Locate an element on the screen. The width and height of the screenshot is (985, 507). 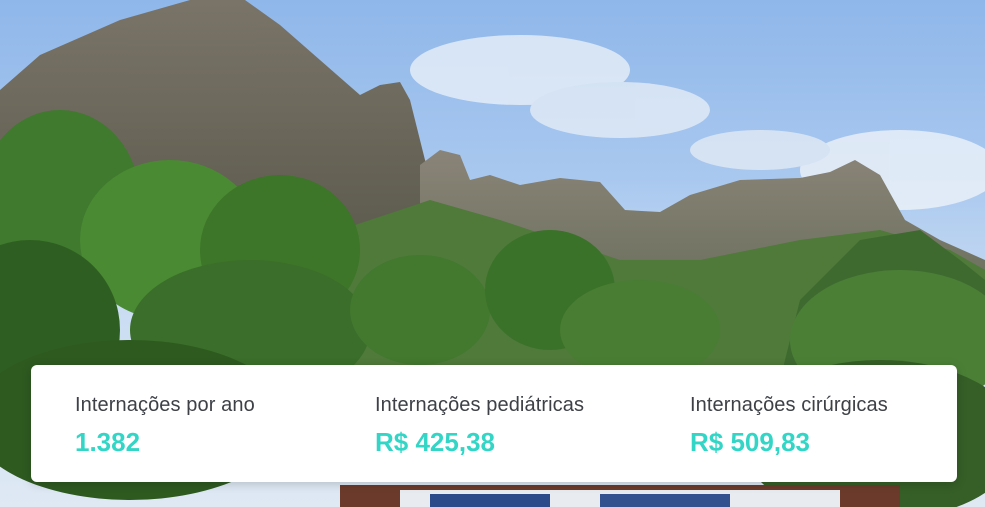
stat-pediatric-admissions: Internações pediátricas R$ 425,38 is located at coordinates (479, 425).